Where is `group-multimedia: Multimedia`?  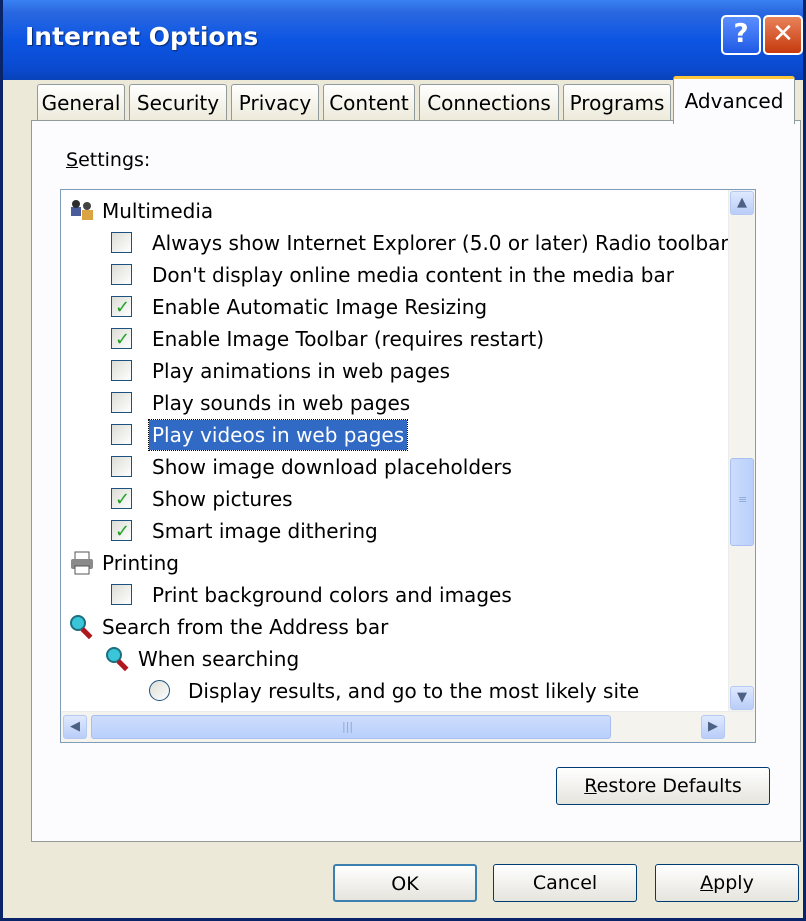 group-multimedia: Multimedia is located at coordinates (369, 211).